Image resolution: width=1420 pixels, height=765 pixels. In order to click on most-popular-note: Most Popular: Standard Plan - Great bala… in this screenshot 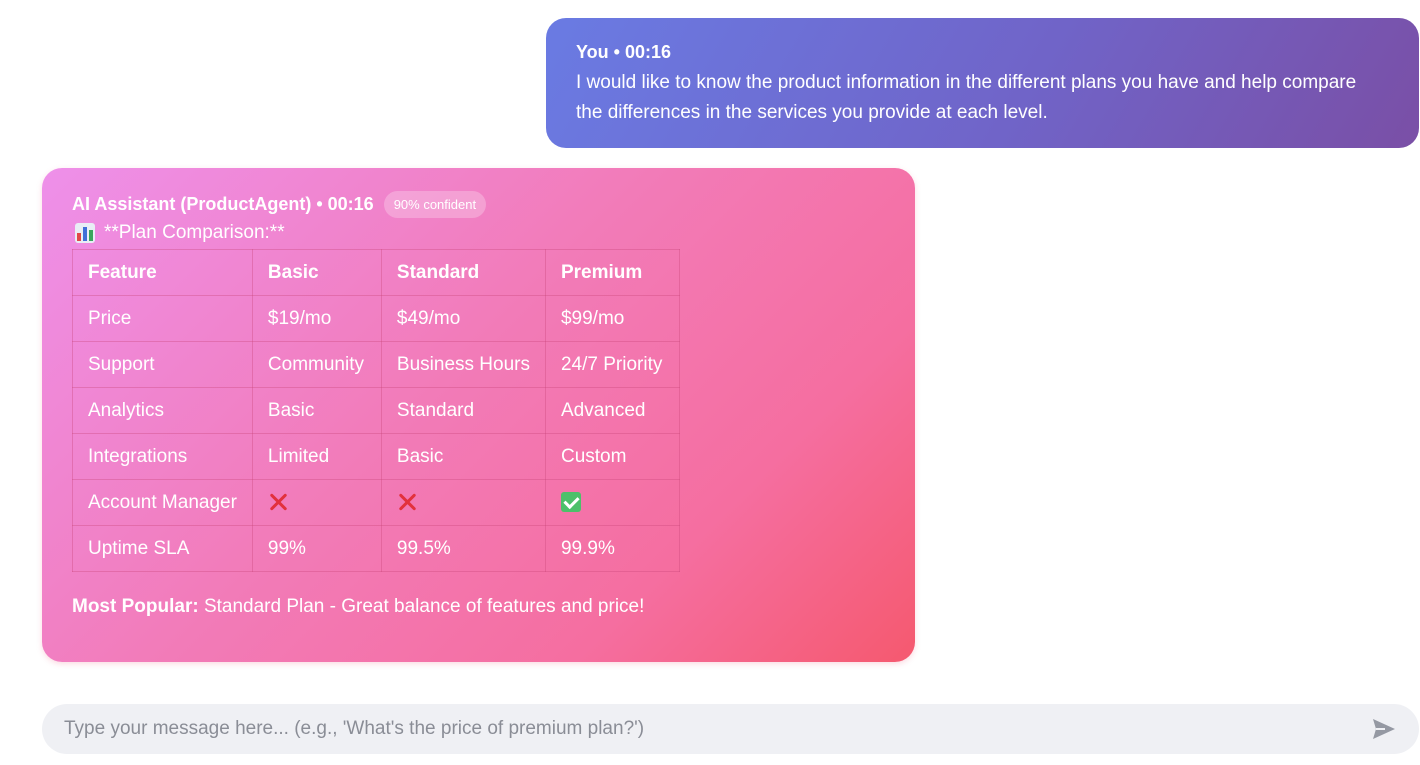, I will do `click(478, 607)`.